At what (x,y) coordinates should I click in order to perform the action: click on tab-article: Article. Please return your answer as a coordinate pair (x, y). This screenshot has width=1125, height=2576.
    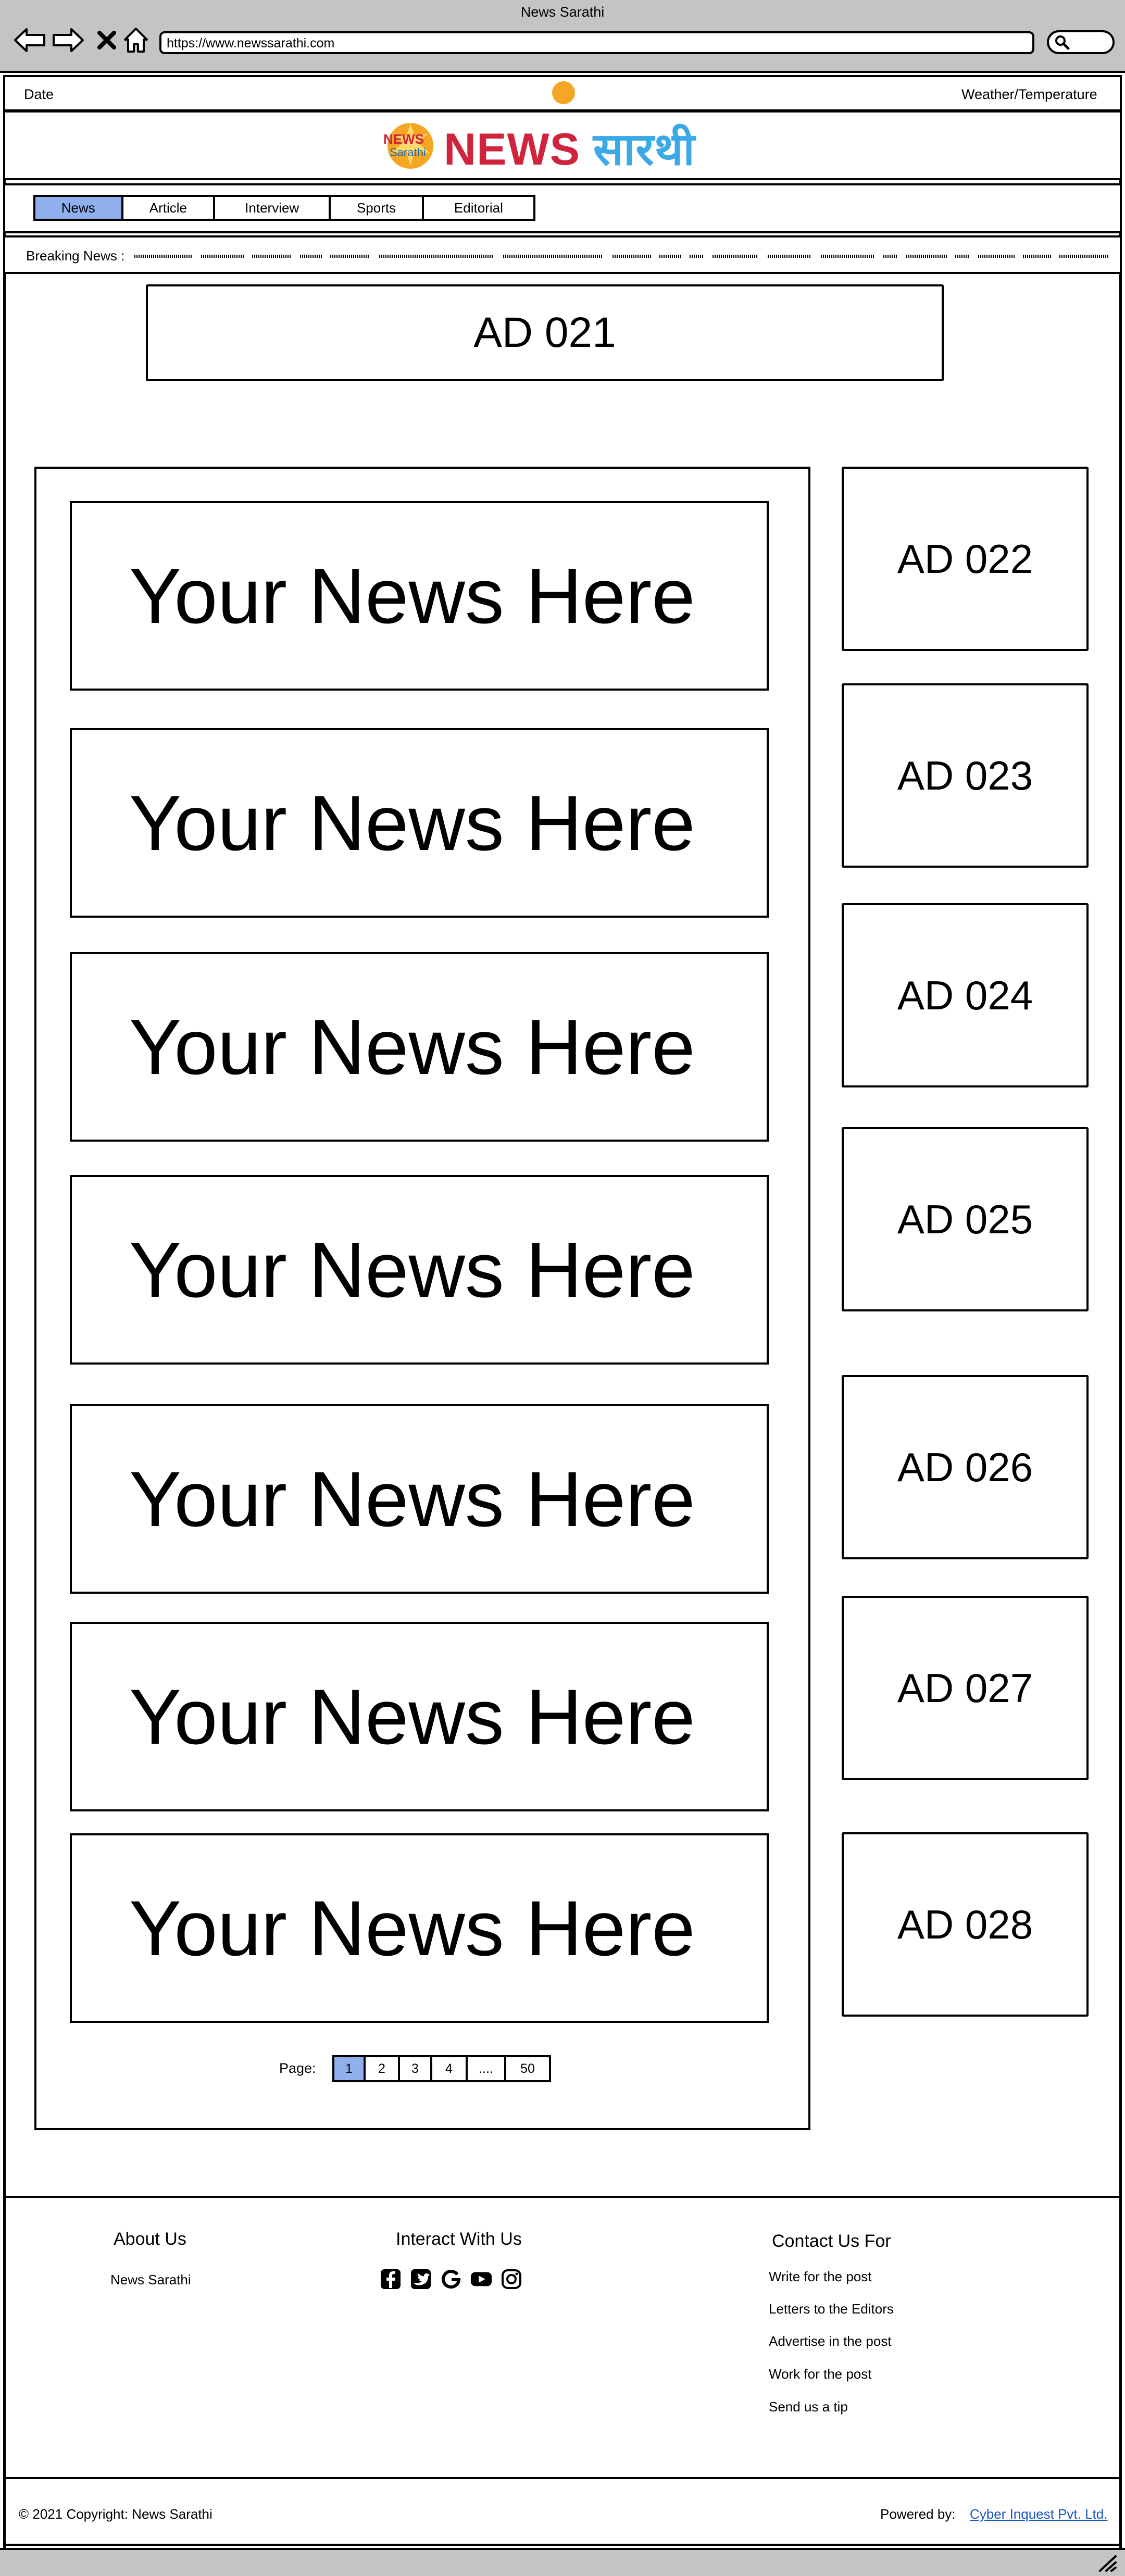
    Looking at the image, I should click on (169, 208).